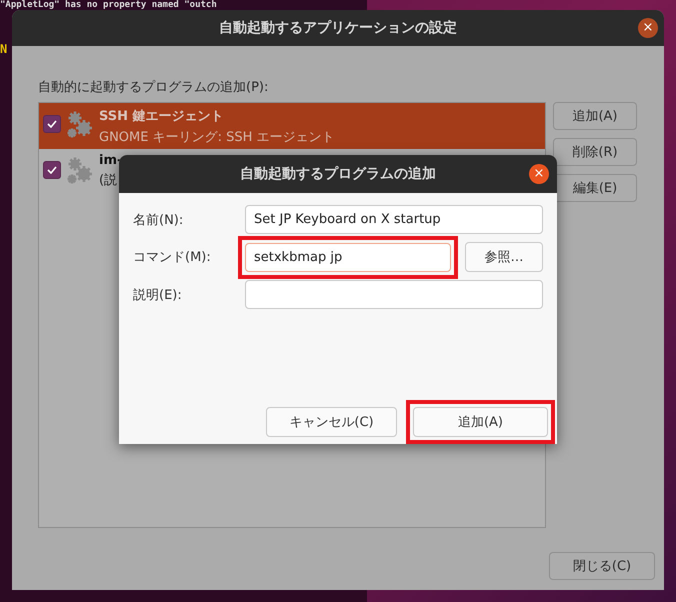  Describe the element at coordinates (154, 87) in the screenshot. I see `list-label: 自動的に起動するプログラムの追加(P):` at that location.